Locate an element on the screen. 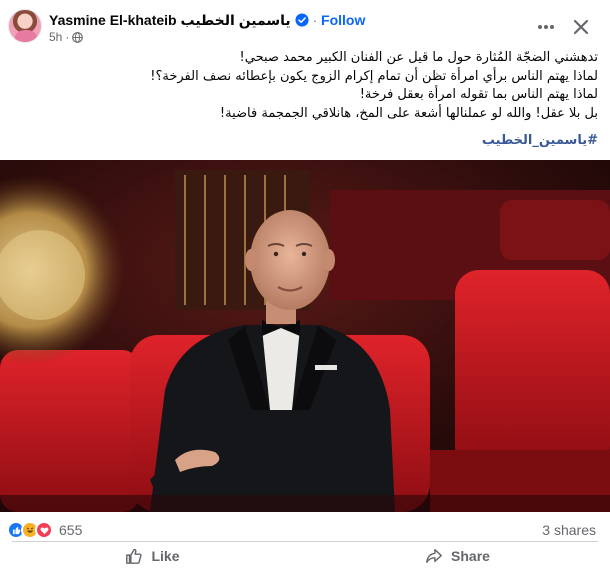  author-avatar is located at coordinates (25, 26).